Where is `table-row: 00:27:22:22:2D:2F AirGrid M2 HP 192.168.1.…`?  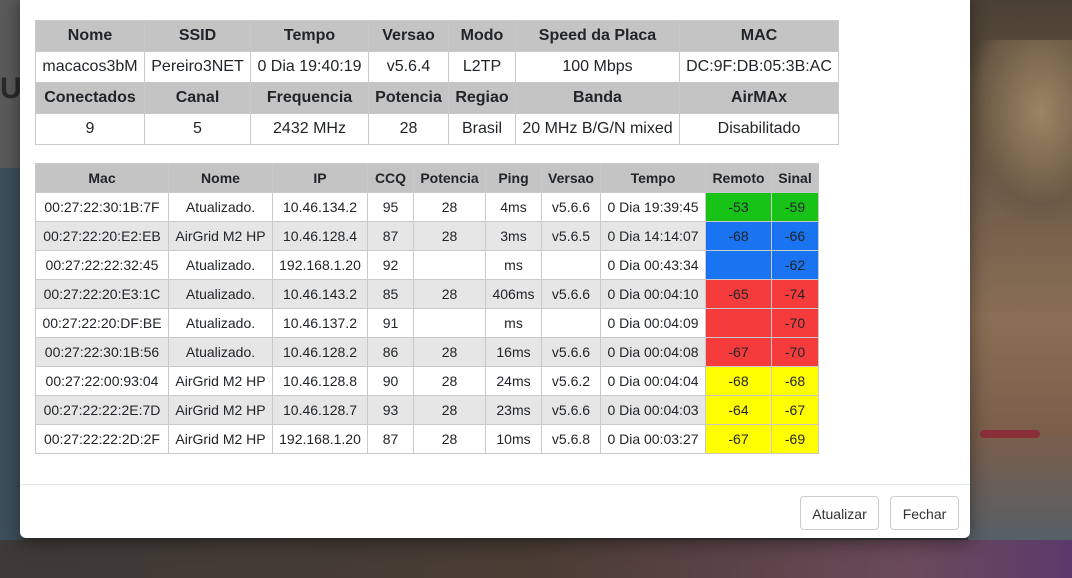 table-row: 00:27:22:22:2D:2F AirGrid M2 HP 192.168.1.… is located at coordinates (427, 439).